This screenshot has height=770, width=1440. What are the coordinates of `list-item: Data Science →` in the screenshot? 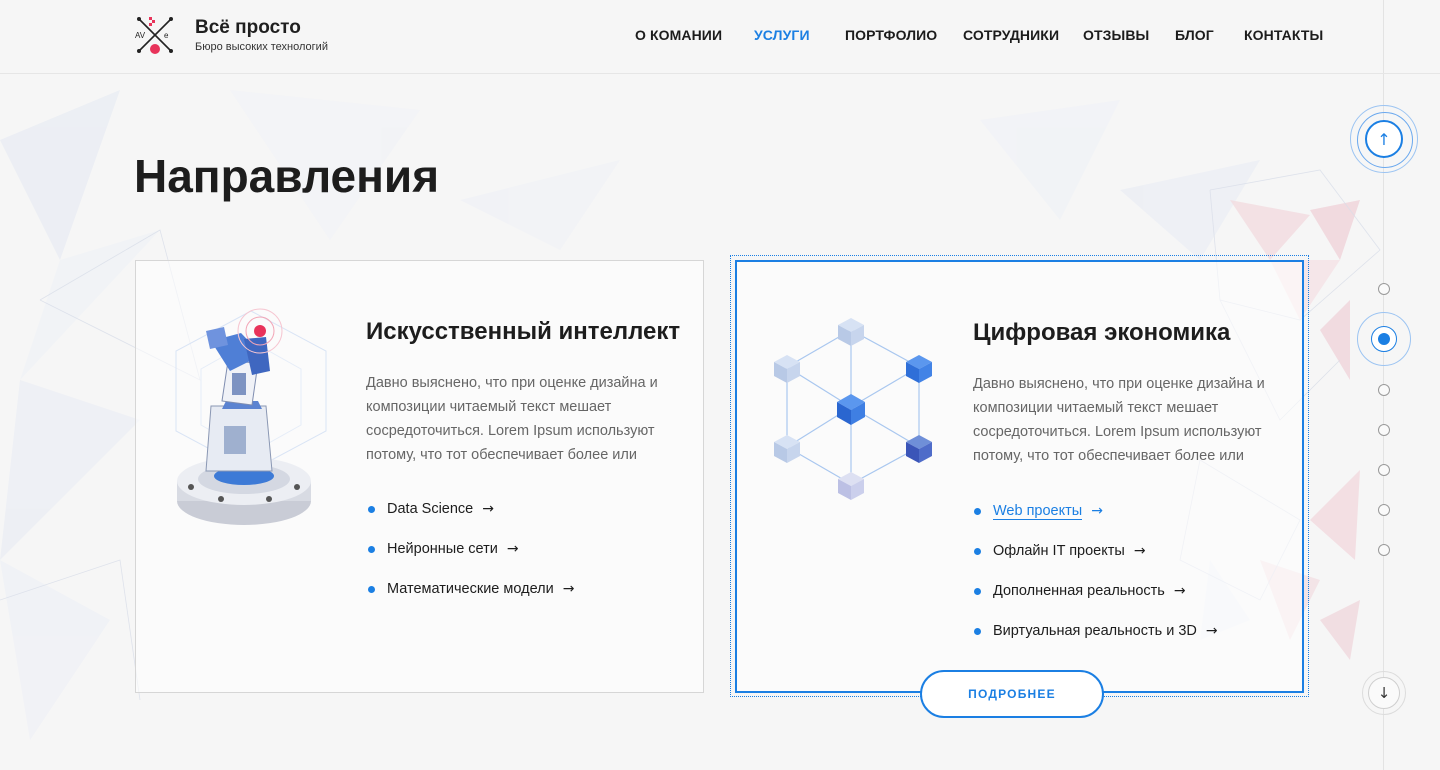 It's located at (470, 511).